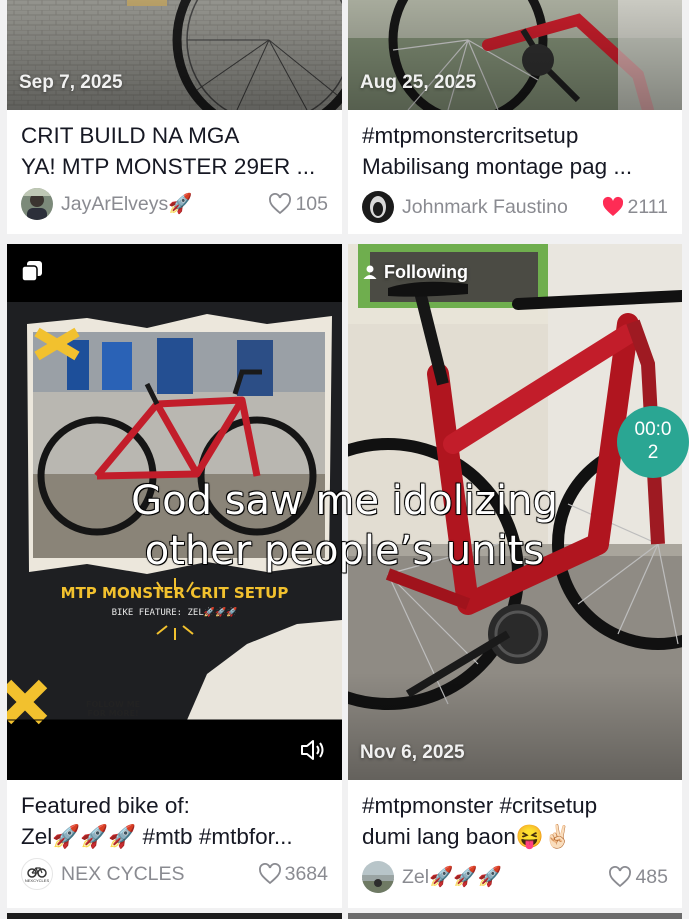  Describe the element at coordinates (418, 82) in the screenshot. I see `post-date: Aug 25, 2025` at that location.